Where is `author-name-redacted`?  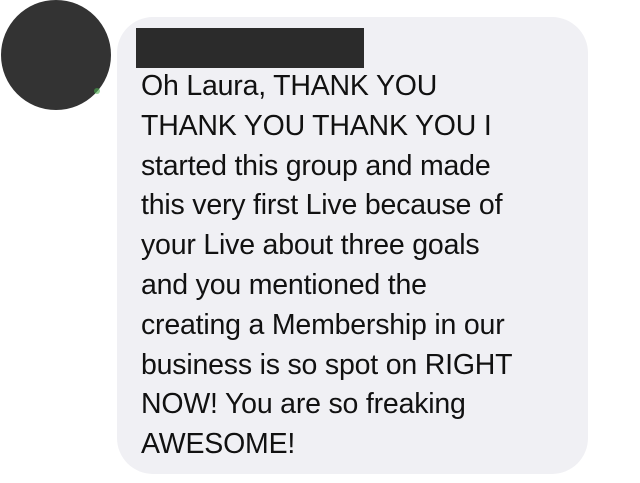 author-name-redacted is located at coordinates (250, 48).